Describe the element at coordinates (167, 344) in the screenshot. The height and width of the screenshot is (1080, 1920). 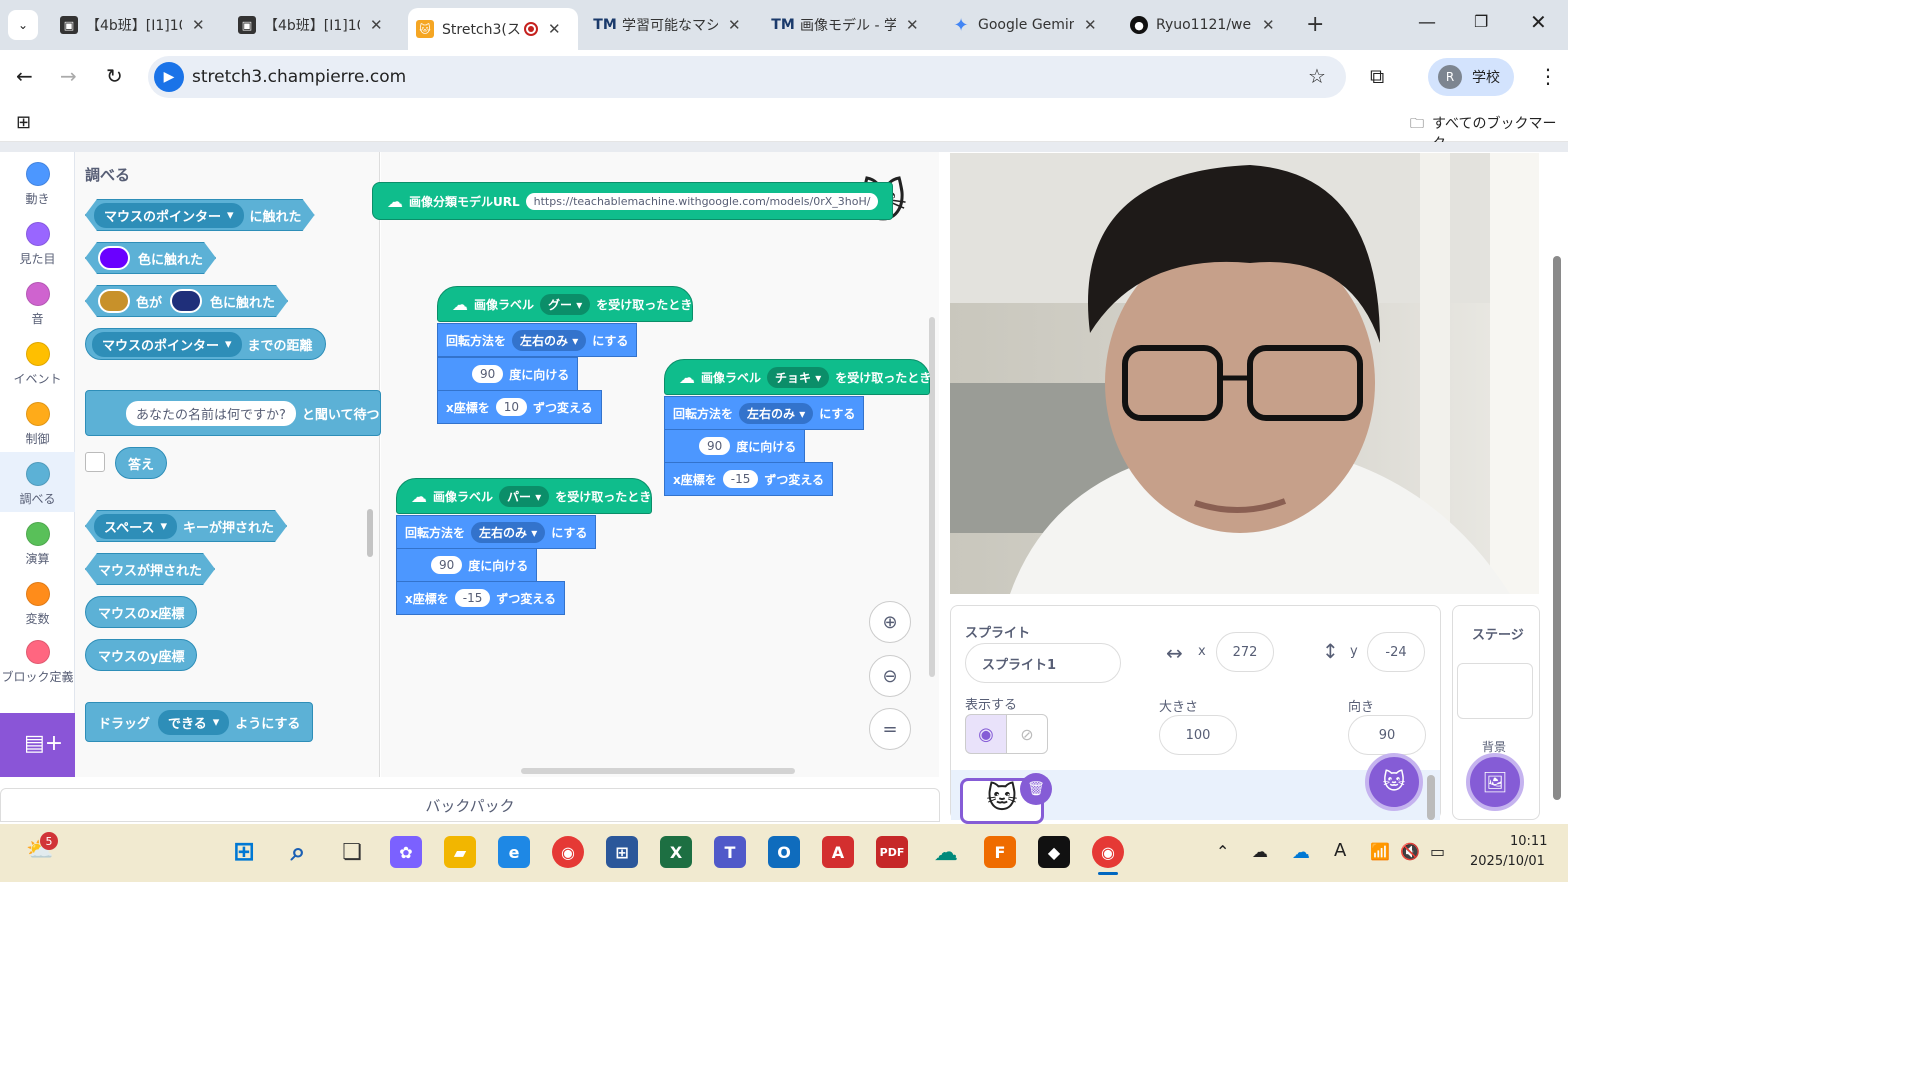
I see `distance-dropdown: マウスのポインター ▾` at that location.